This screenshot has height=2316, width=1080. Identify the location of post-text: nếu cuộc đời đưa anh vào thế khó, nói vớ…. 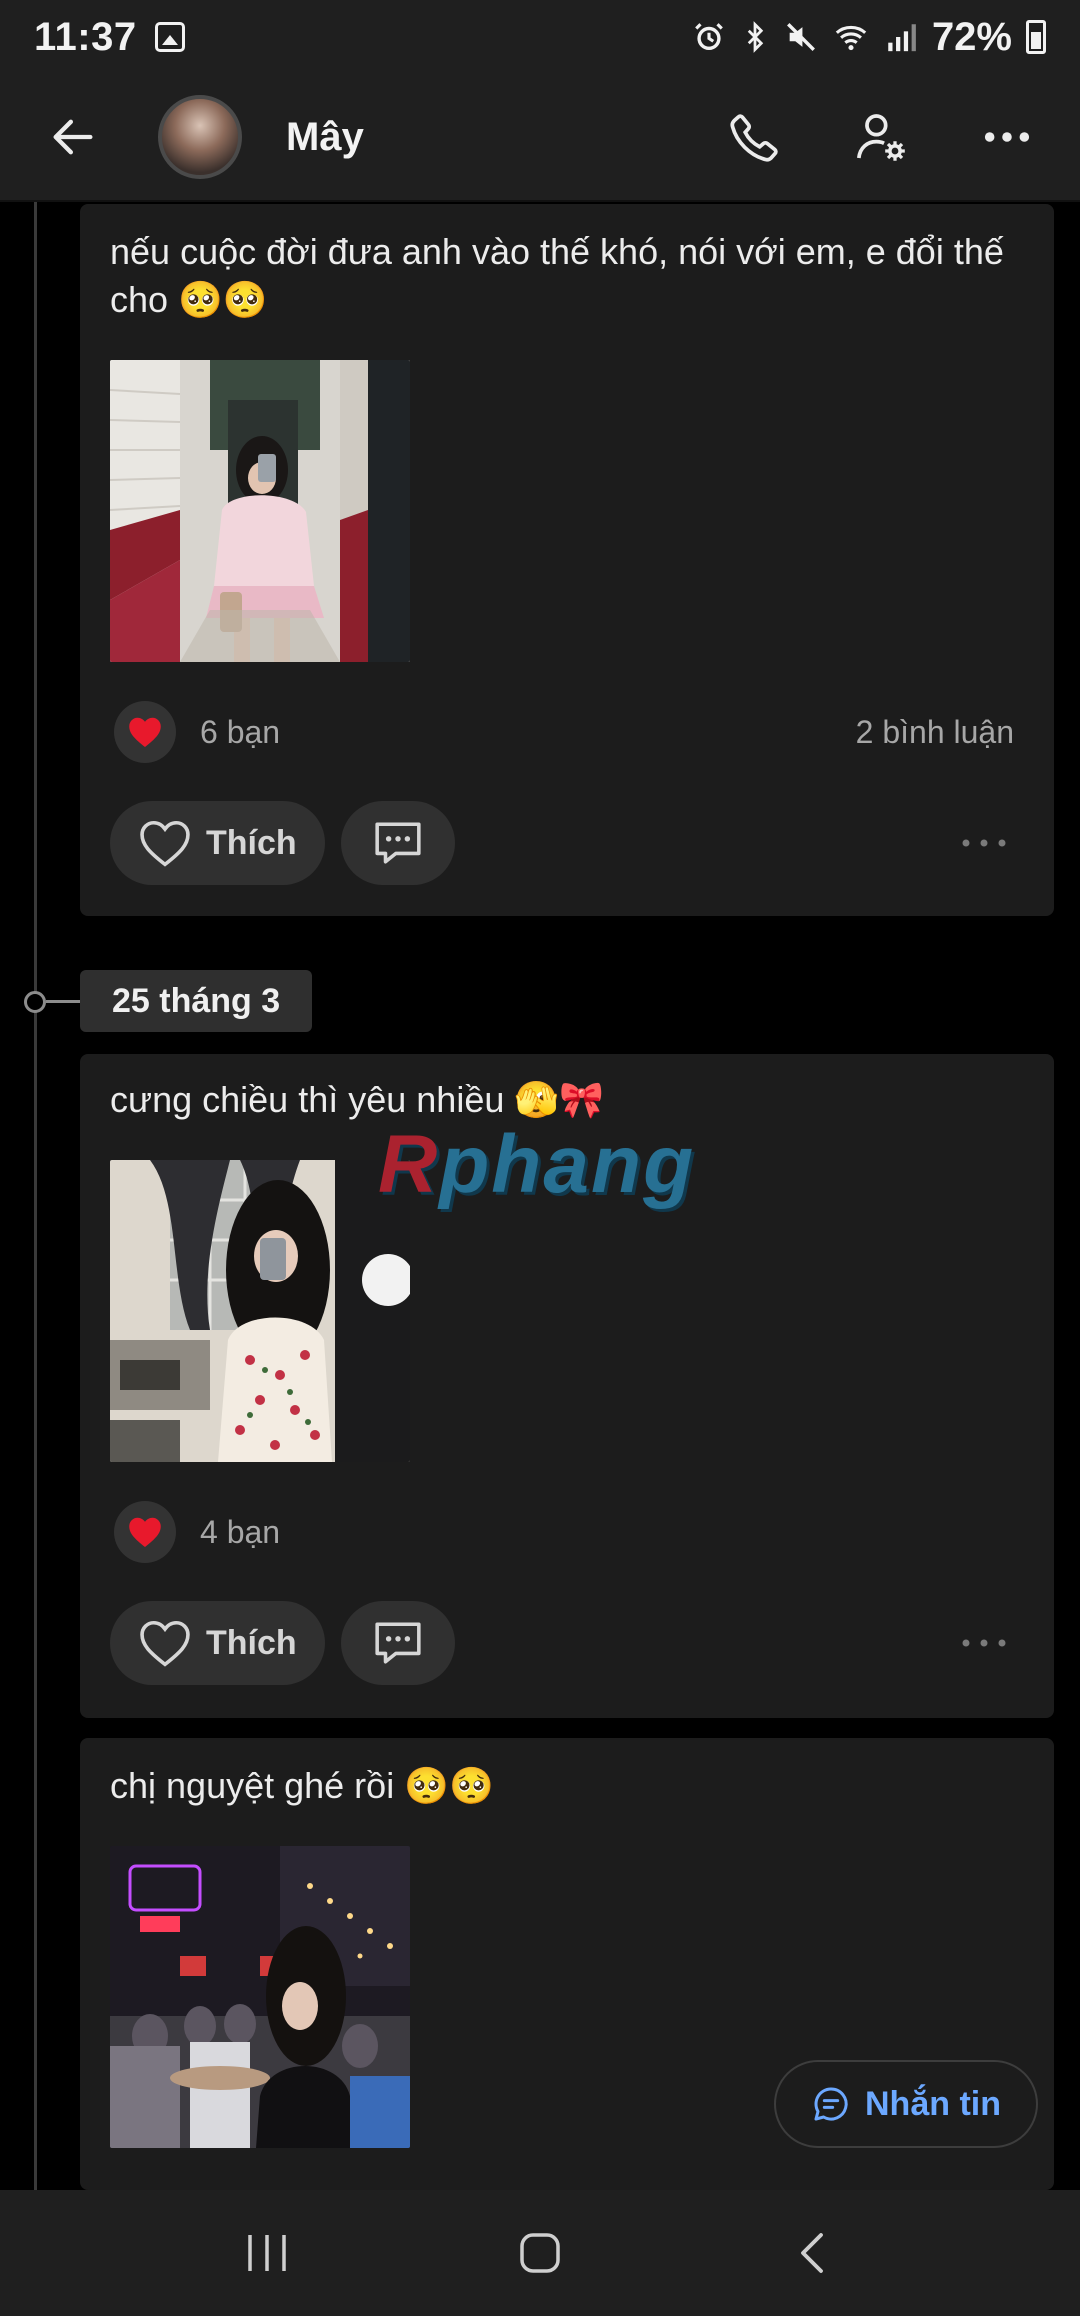
(557, 275).